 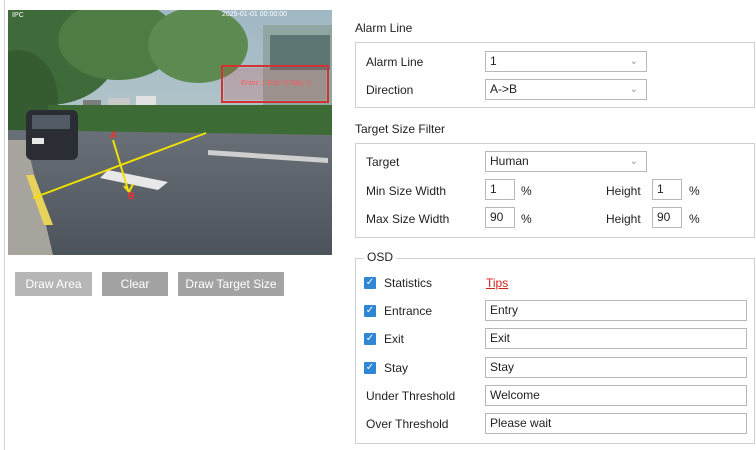 I want to click on clear-button: Clear, so click(x=135, y=284).